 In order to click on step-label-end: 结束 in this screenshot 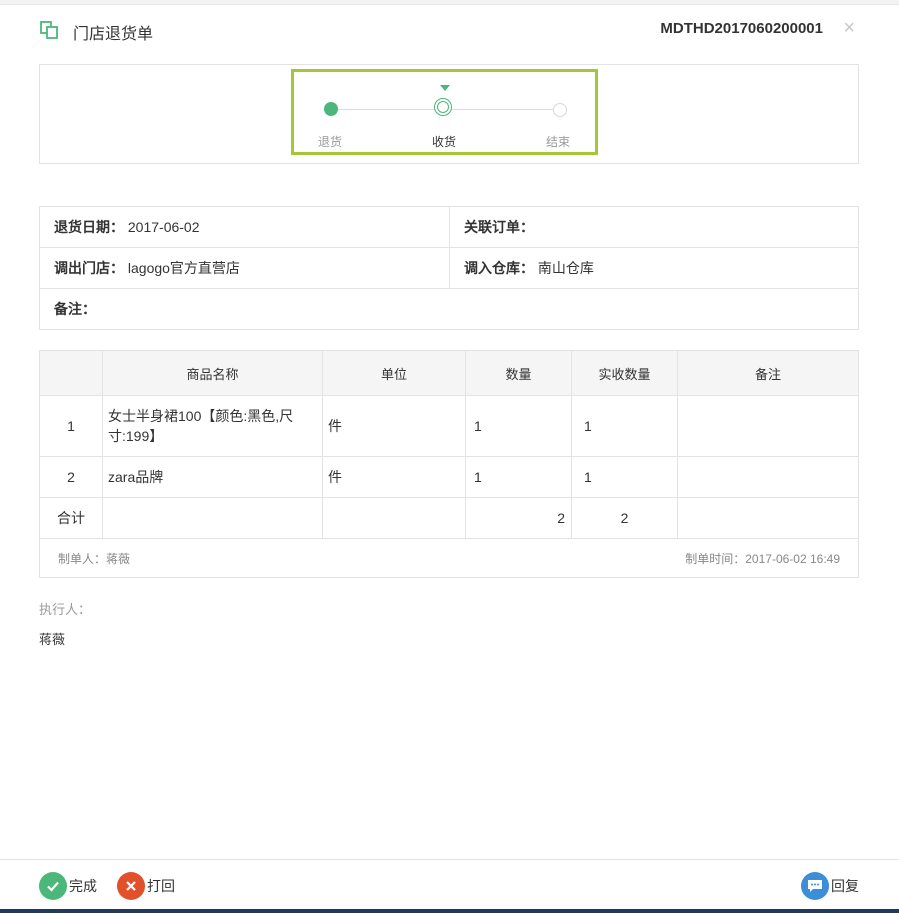, I will do `click(558, 142)`.